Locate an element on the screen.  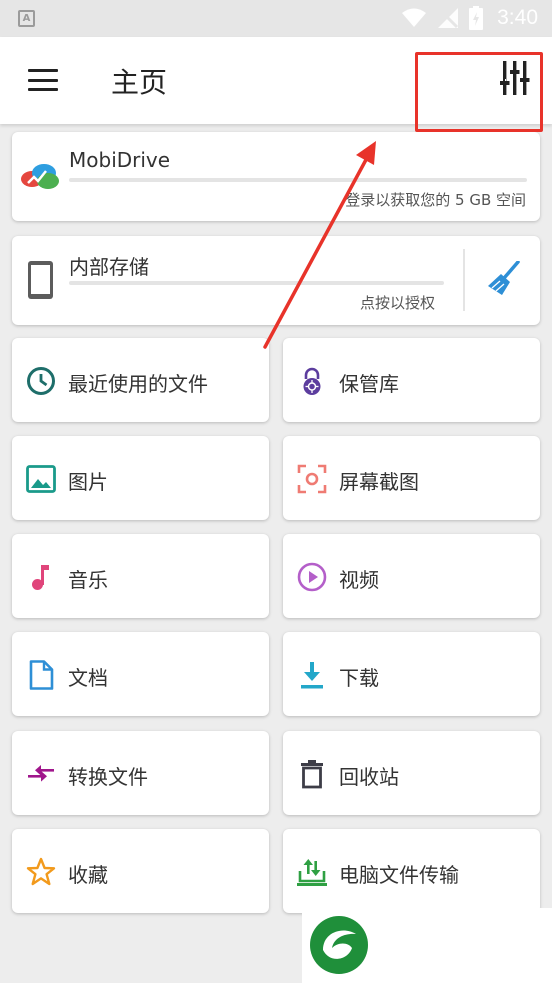
internal-storage-card: 内部存储 点按以授权 is located at coordinates (276, 280).